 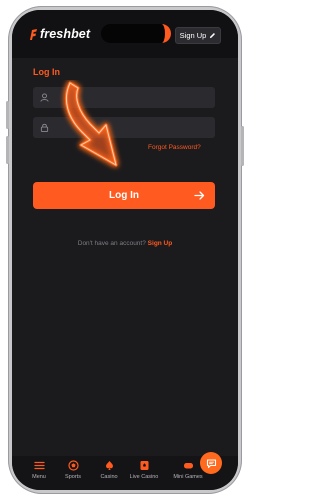 I want to click on password-field, so click(x=124, y=128).